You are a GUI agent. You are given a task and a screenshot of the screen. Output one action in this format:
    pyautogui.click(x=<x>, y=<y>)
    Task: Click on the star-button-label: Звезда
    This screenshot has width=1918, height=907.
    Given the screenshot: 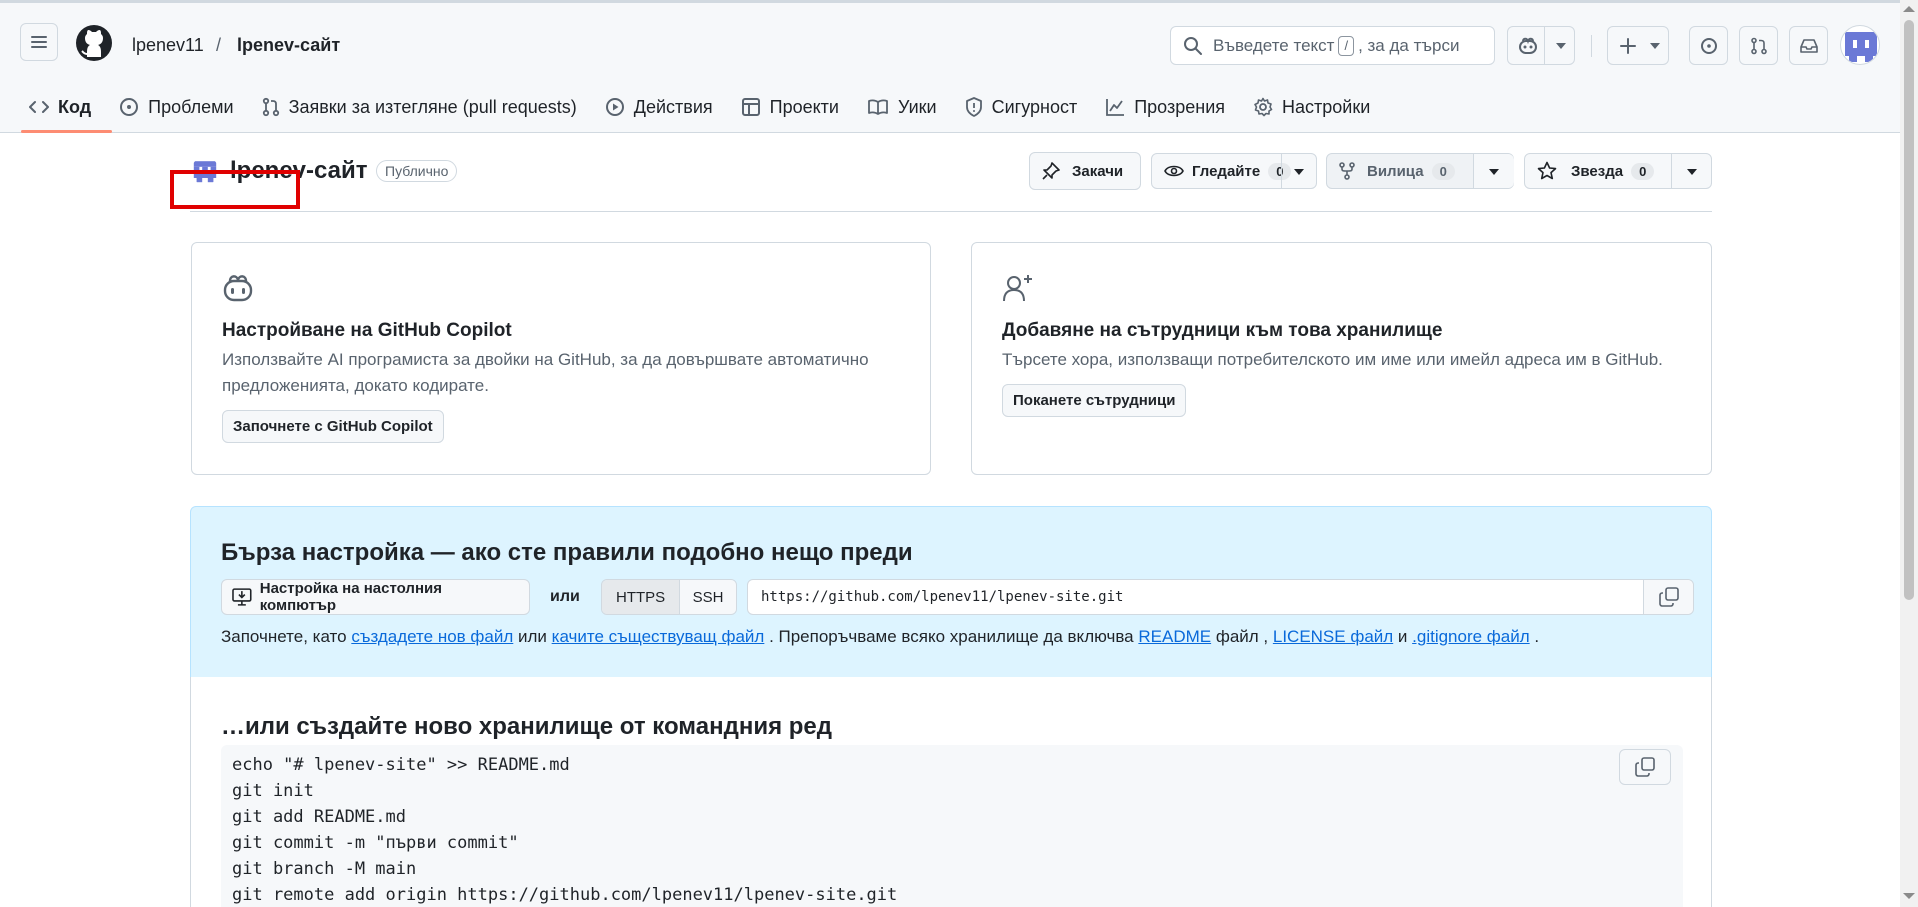 What is the action you would take?
    pyautogui.click(x=1597, y=171)
    